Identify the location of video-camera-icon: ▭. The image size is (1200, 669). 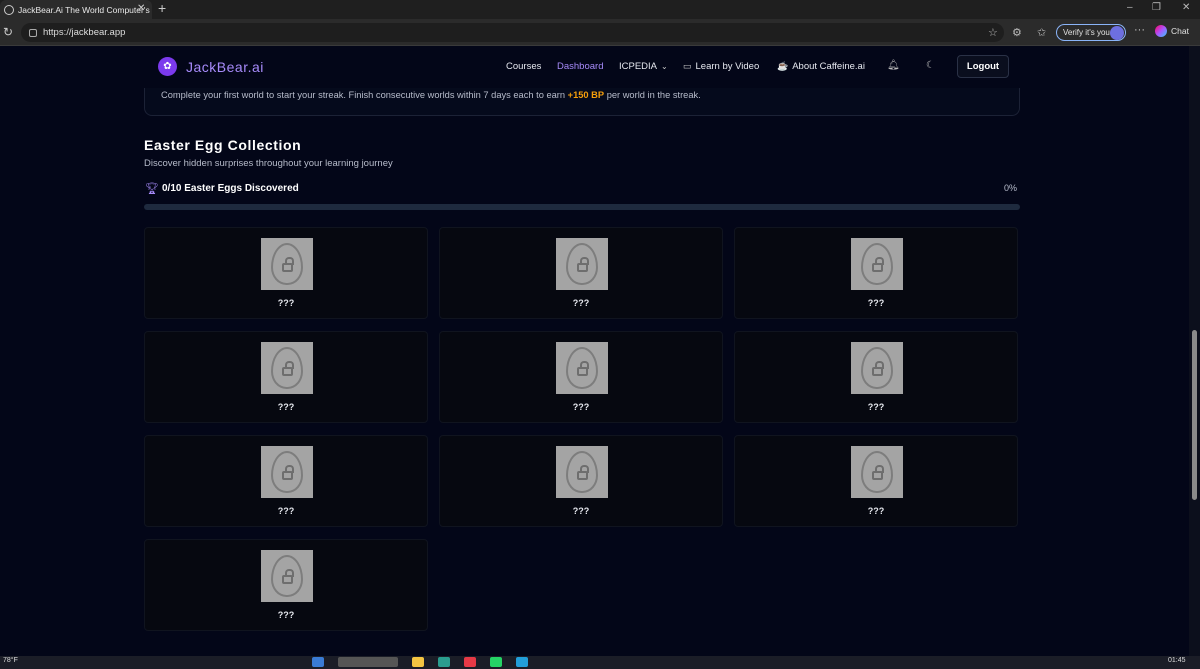
(687, 66).